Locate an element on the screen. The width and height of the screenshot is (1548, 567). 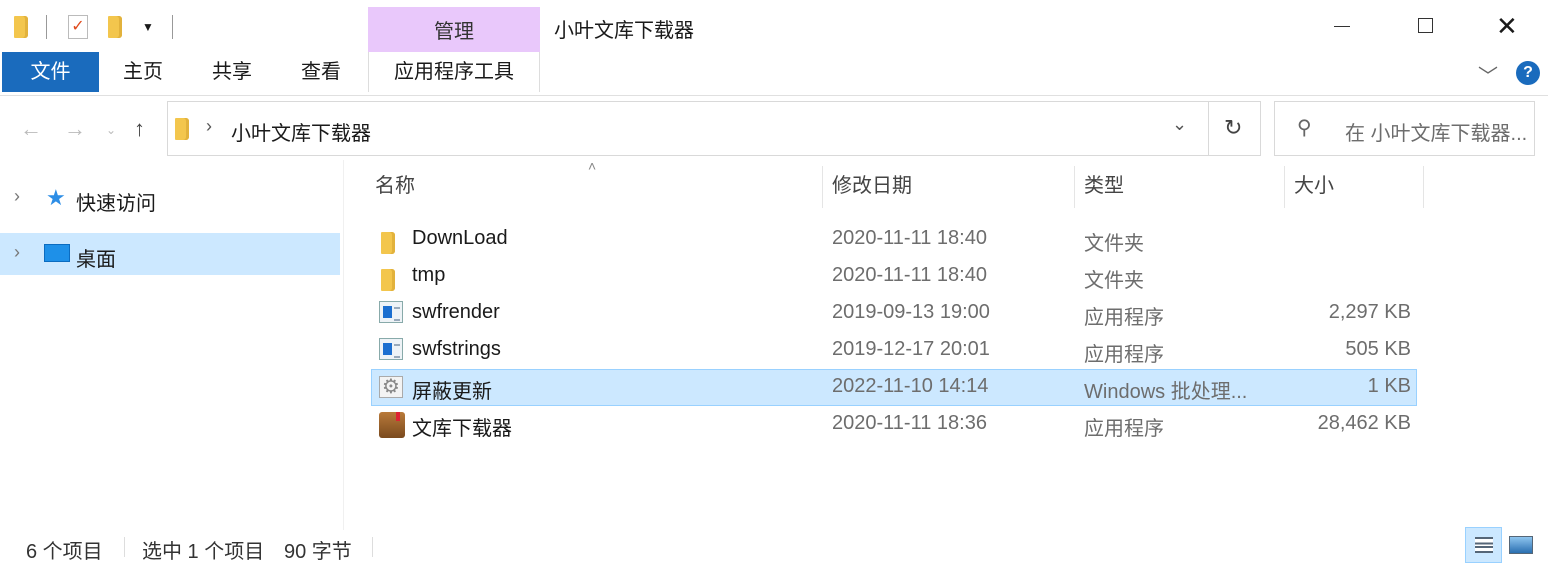
address-bar: › 小叶文库下载器 ⌄ ↻ is located at coordinates (714, 128).